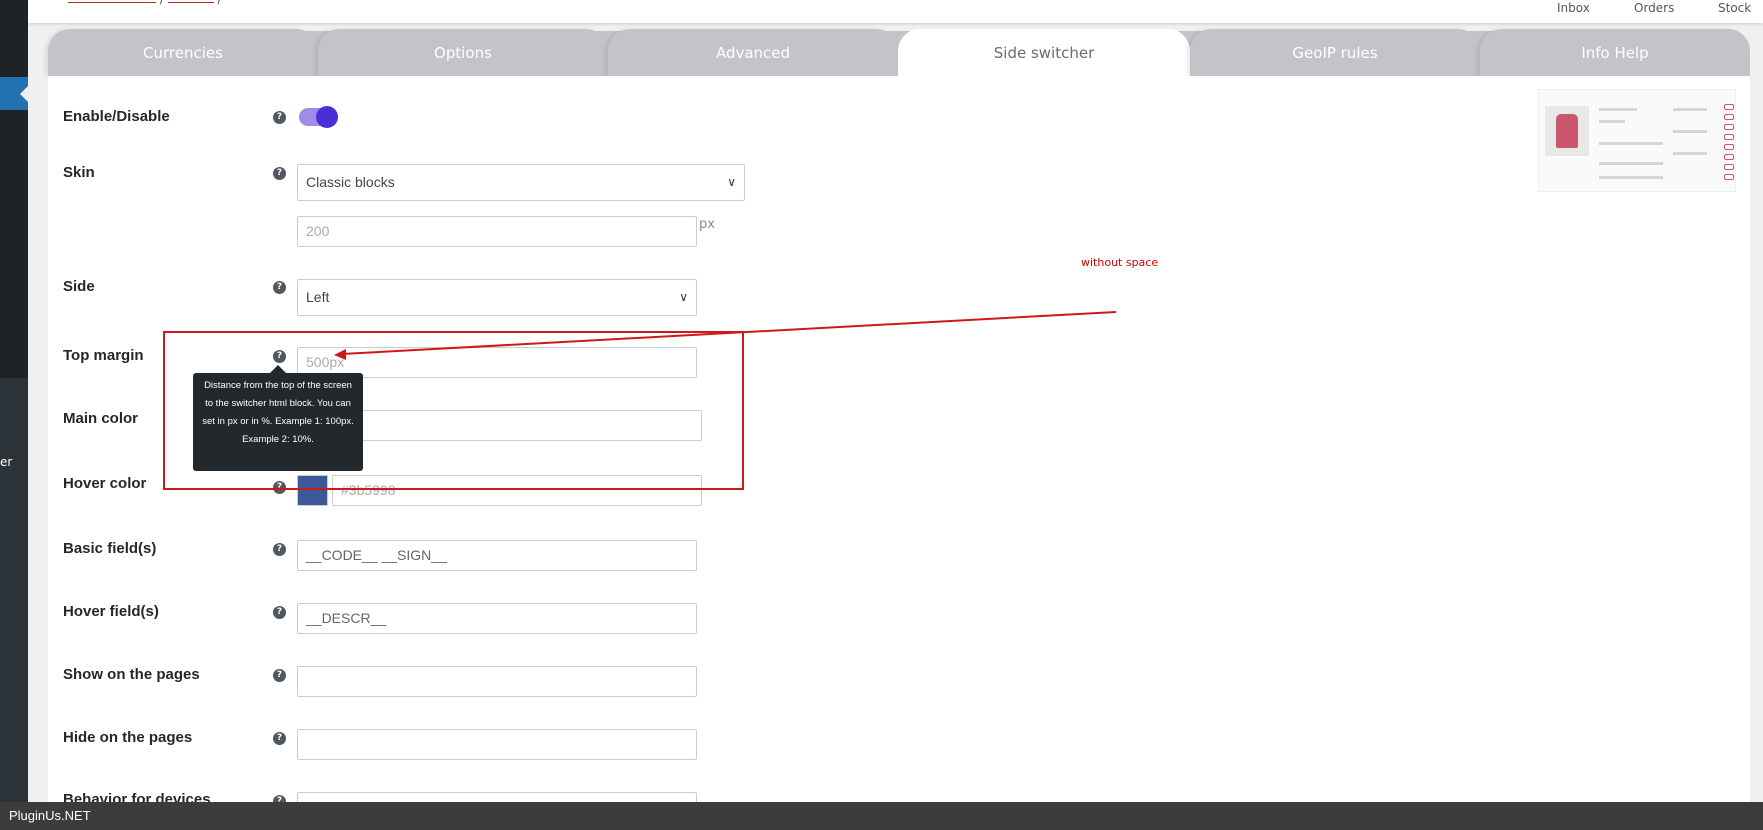 The height and width of the screenshot is (830, 1763). What do you see at coordinates (725, 335) in the screenshot?
I see `annotation-arrow` at bounding box center [725, 335].